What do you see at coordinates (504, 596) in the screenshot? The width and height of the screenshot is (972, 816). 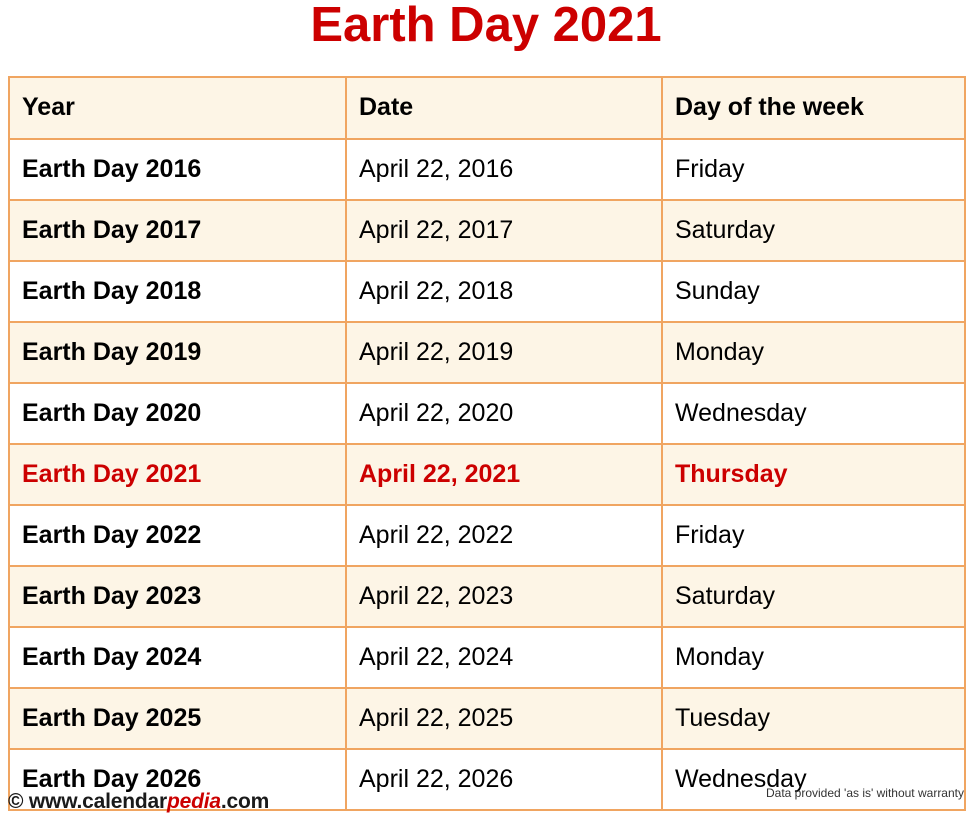 I see `cell-date: April 22, 2023` at bounding box center [504, 596].